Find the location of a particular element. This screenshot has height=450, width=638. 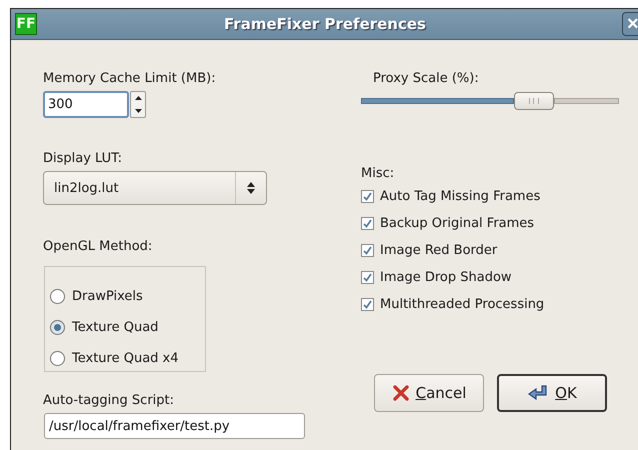

window-title: FrameFixer Preferences is located at coordinates (325, 24).